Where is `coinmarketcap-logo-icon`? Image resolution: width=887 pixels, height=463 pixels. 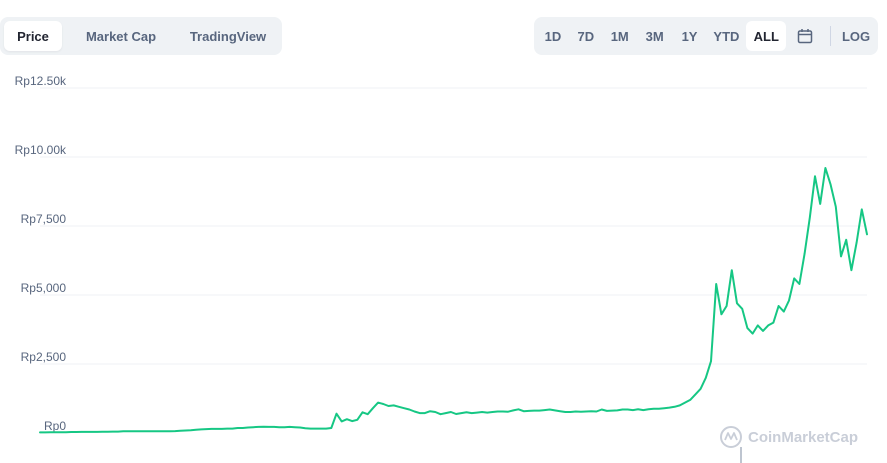
coinmarketcap-logo-icon is located at coordinates (731, 437).